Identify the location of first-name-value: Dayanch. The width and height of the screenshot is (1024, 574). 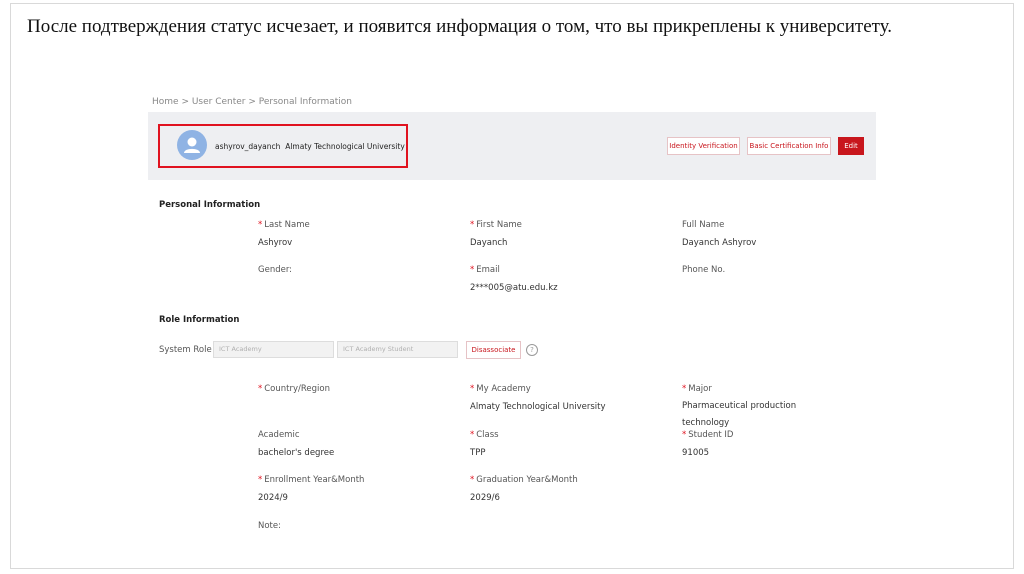
(489, 243).